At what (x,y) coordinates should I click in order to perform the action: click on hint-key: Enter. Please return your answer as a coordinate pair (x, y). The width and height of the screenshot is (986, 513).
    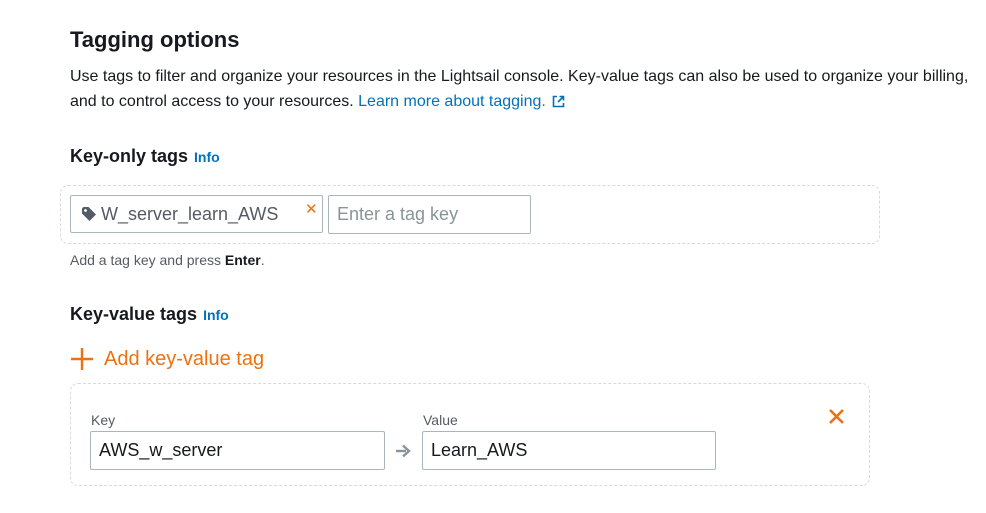
    Looking at the image, I should click on (242, 260).